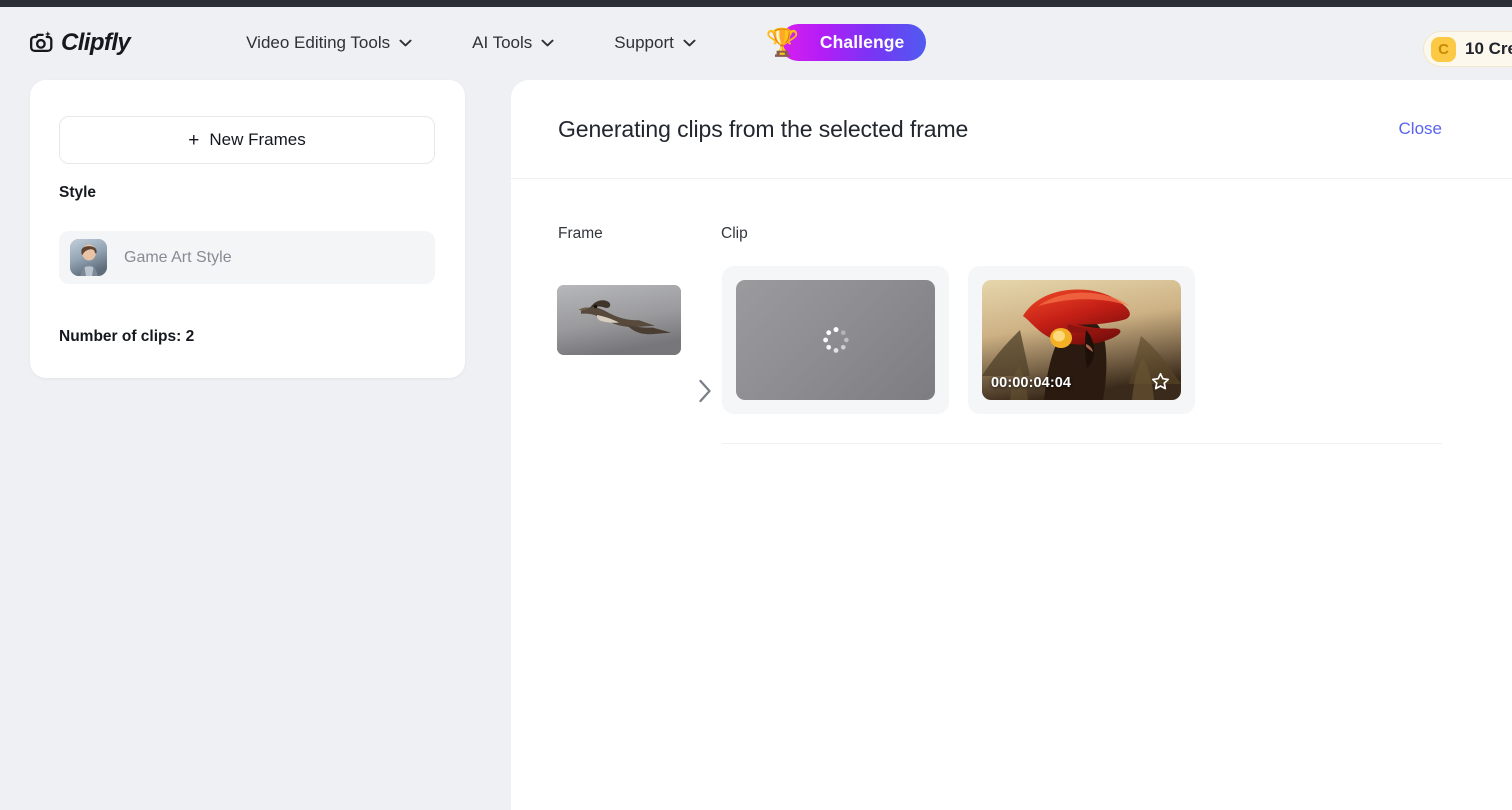 The width and height of the screenshot is (1512, 810). Describe the element at coordinates (96, 42) in the screenshot. I see `brand-name: Clipfly` at that location.